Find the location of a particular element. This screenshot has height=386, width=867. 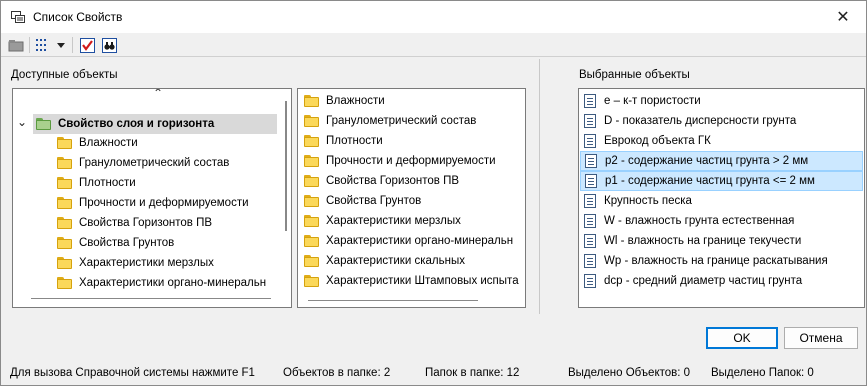

selected-list-item: e – к-т пористости is located at coordinates (721, 101).